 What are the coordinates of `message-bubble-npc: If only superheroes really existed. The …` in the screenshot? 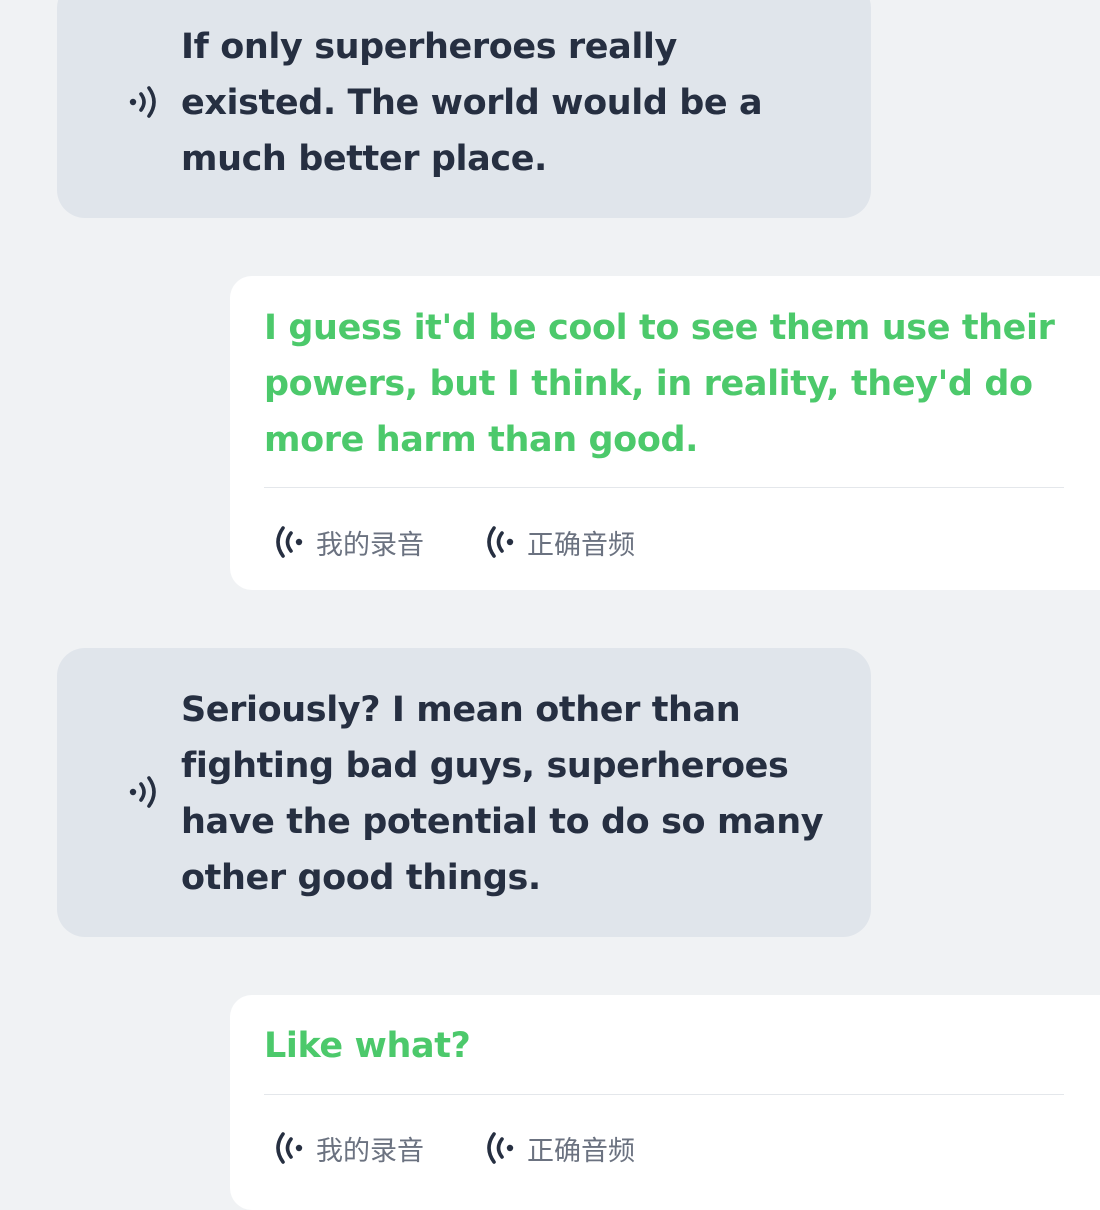 It's located at (464, 109).